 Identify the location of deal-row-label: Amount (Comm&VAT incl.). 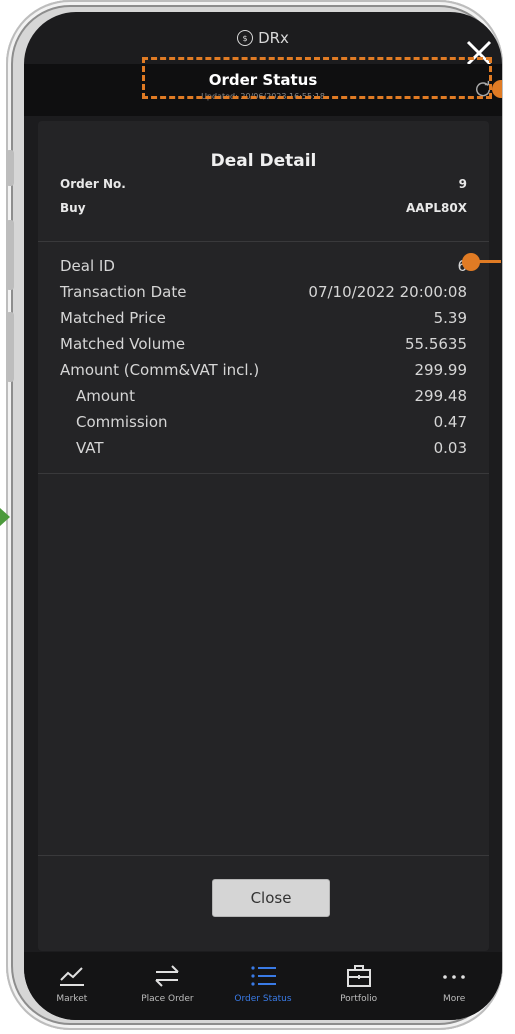
(160, 370).